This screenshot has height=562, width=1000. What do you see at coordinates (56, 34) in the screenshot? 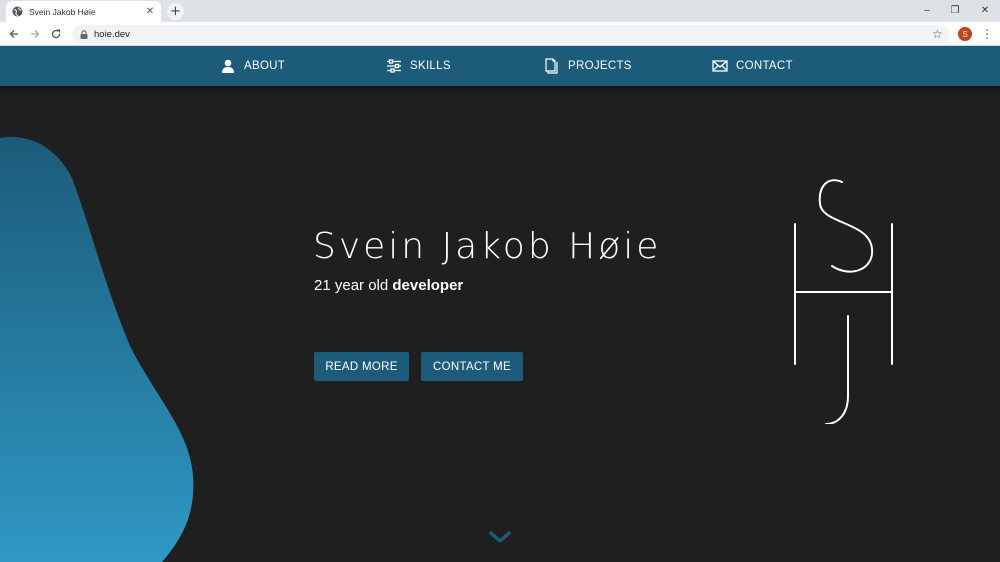
I see `reload-icon` at bounding box center [56, 34].